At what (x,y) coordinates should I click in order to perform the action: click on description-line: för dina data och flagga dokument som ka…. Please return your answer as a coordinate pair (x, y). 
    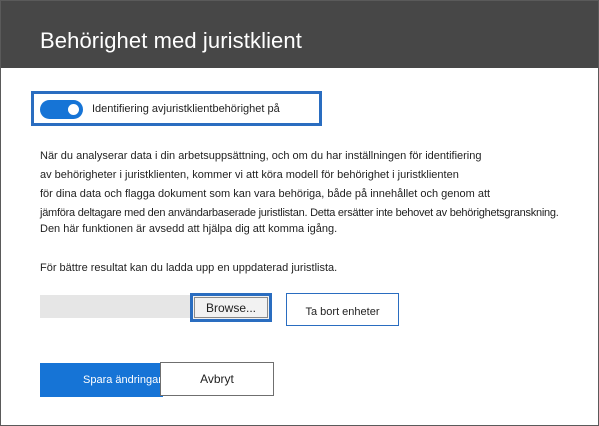
    Looking at the image, I should click on (265, 194).